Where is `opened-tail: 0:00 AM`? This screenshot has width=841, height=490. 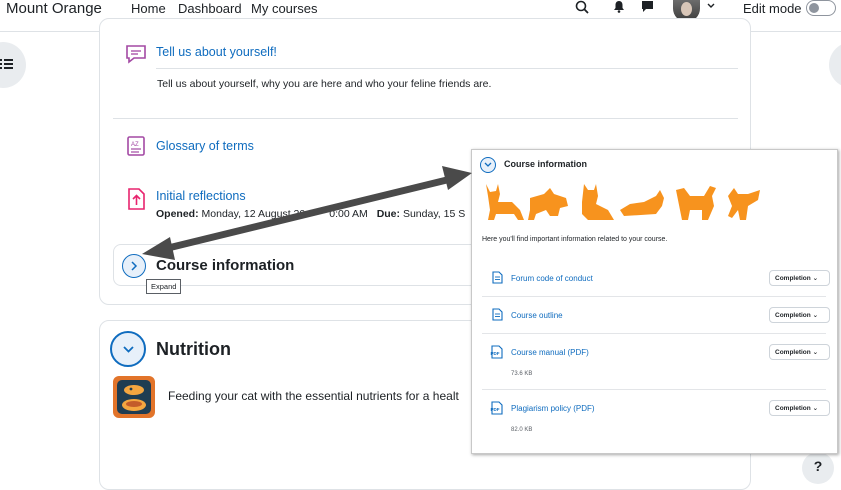
opened-tail: 0:00 AM is located at coordinates (348, 214).